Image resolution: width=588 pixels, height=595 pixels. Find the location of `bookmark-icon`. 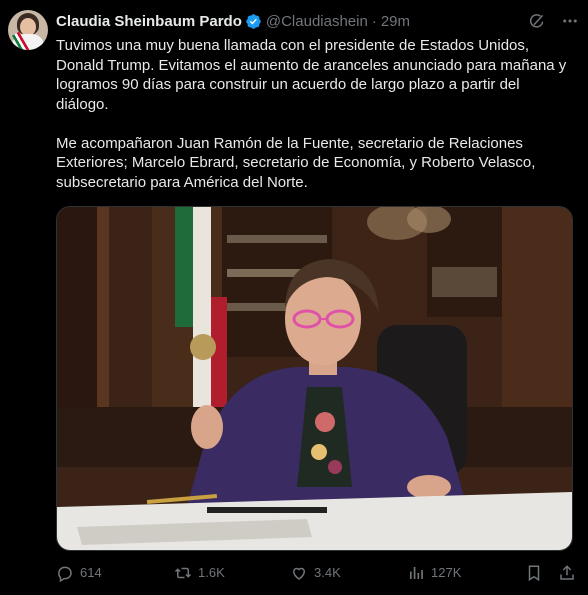

bookmark-icon is located at coordinates (534, 573).